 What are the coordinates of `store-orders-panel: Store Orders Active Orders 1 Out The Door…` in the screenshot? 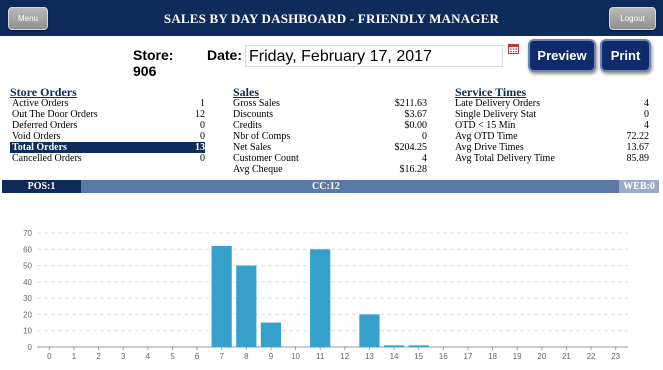 It's located at (107, 125).